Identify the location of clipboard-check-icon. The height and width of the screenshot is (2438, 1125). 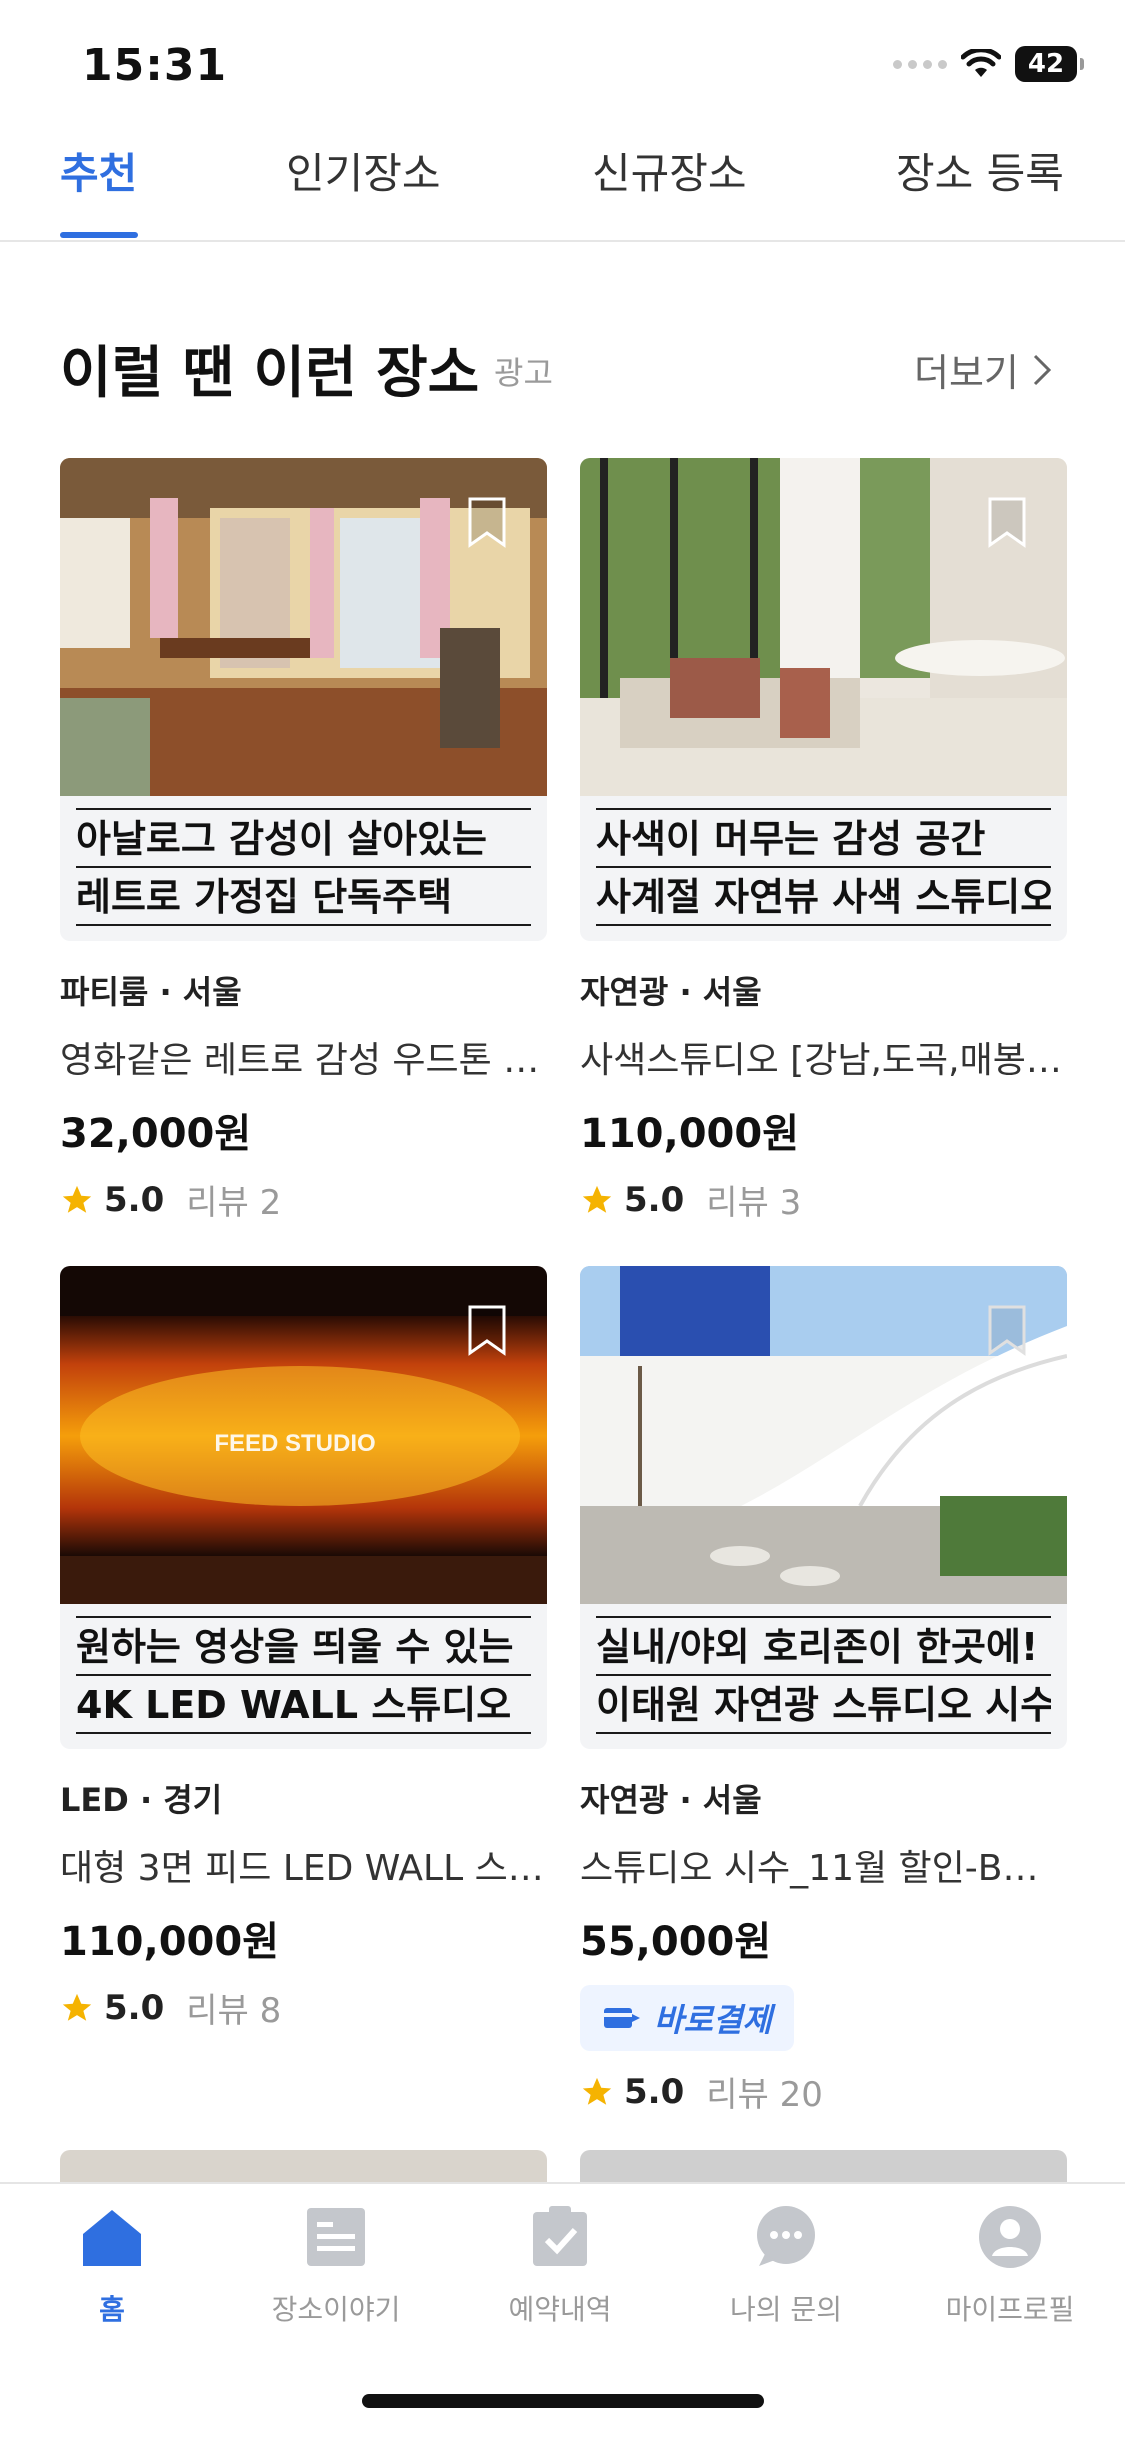
(560, 2236).